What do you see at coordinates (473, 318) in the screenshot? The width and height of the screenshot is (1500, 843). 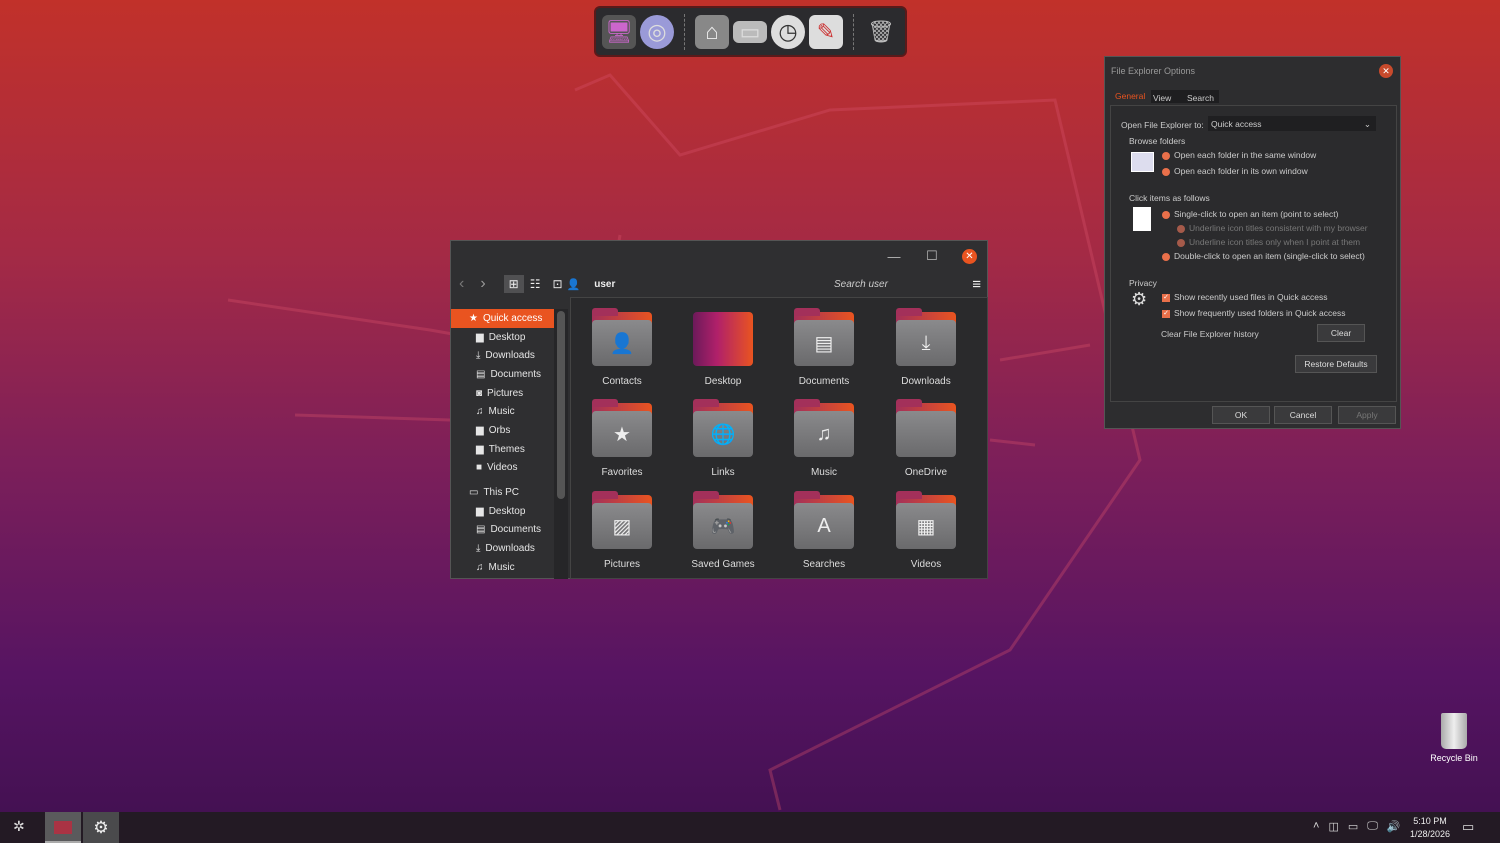 I see `star-icon: ★` at bounding box center [473, 318].